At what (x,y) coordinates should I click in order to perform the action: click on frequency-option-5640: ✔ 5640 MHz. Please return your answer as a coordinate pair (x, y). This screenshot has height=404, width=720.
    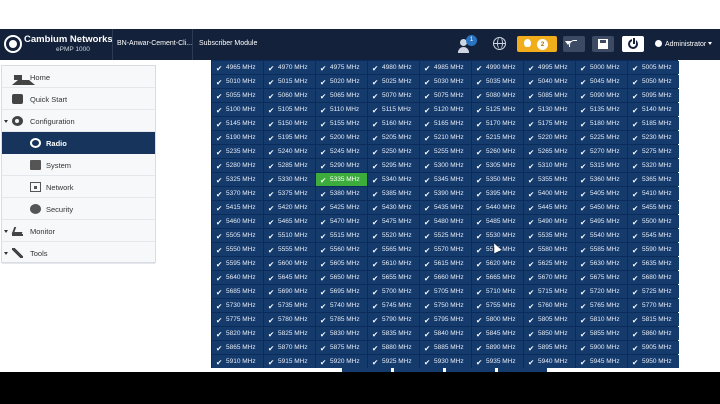
    Looking at the image, I should click on (237, 277).